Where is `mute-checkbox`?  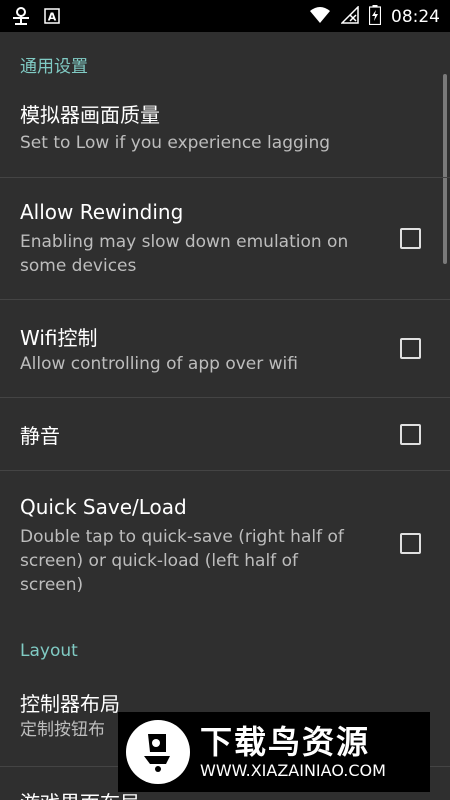 mute-checkbox is located at coordinates (410, 434).